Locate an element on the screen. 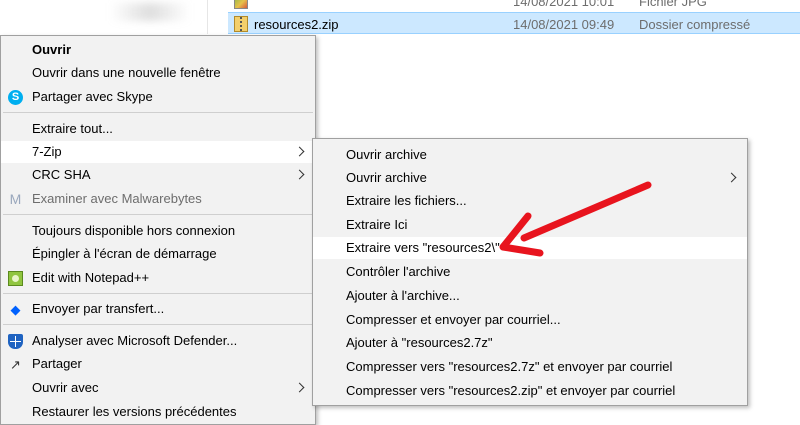  menu-item-label: CRC SHA is located at coordinates (61, 174).